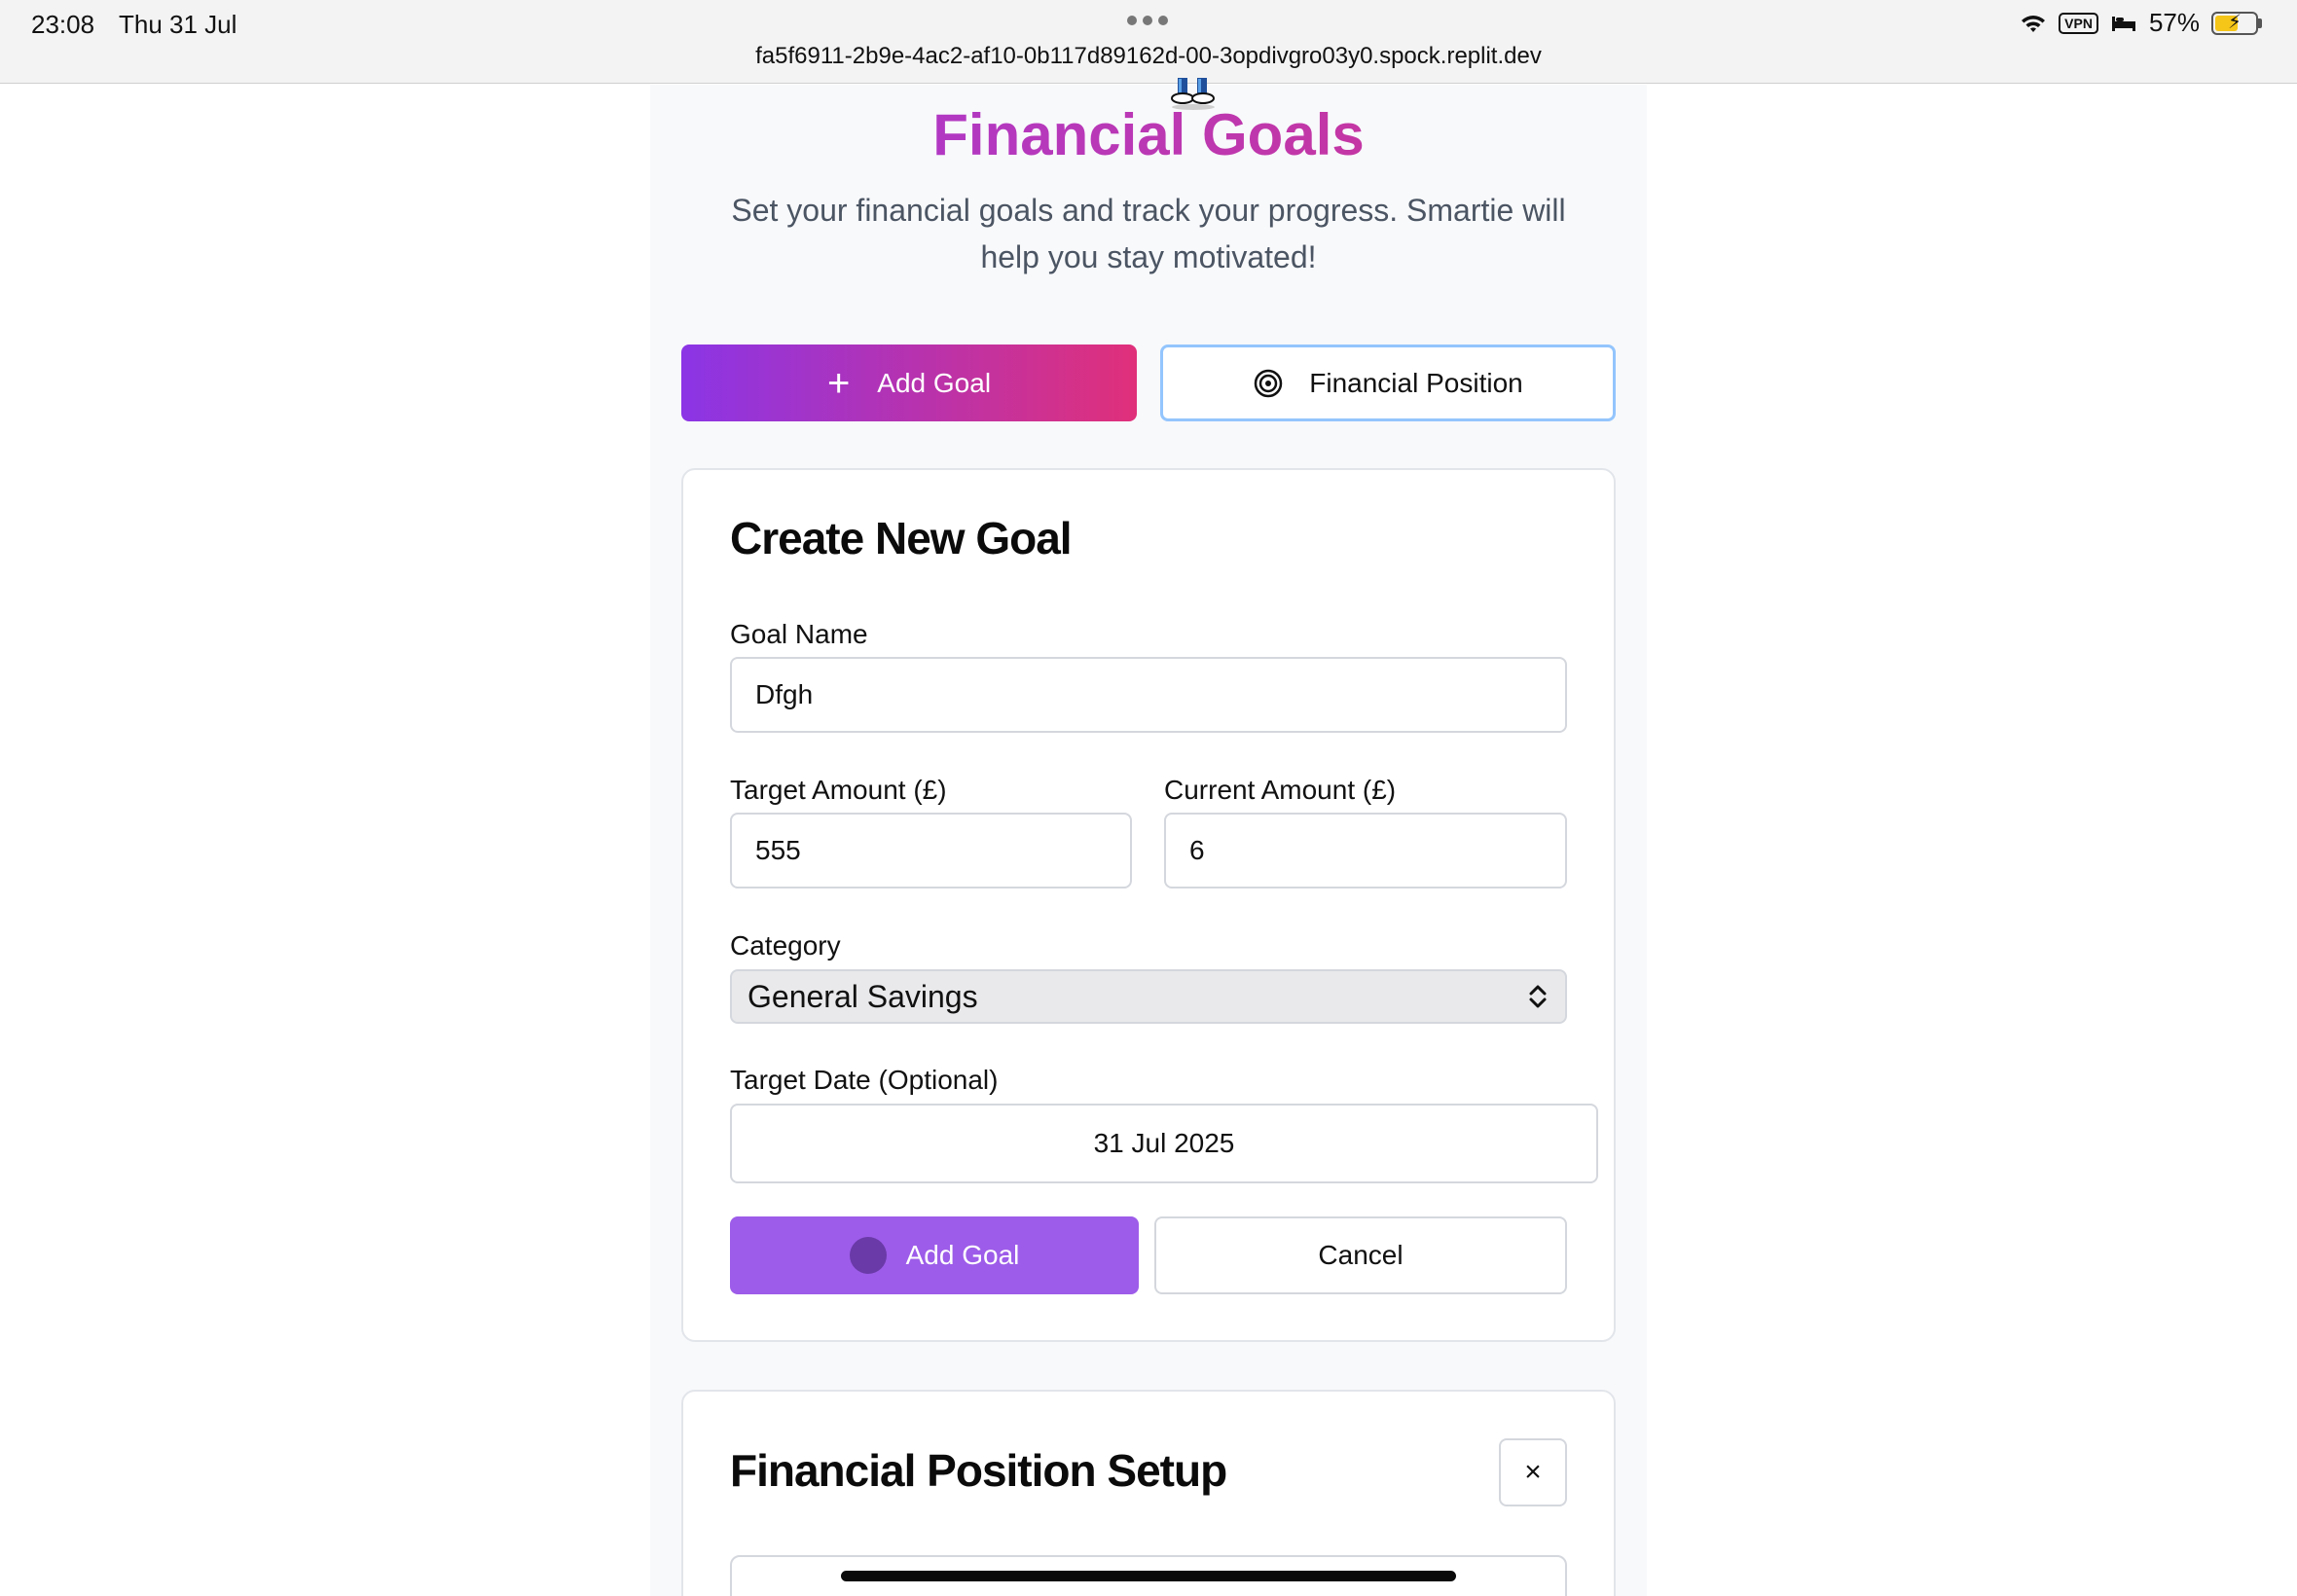 The image size is (2297, 1596). What do you see at coordinates (799, 634) in the screenshot?
I see `goal-name-label: Goal Name` at bounding box center [799, 634].